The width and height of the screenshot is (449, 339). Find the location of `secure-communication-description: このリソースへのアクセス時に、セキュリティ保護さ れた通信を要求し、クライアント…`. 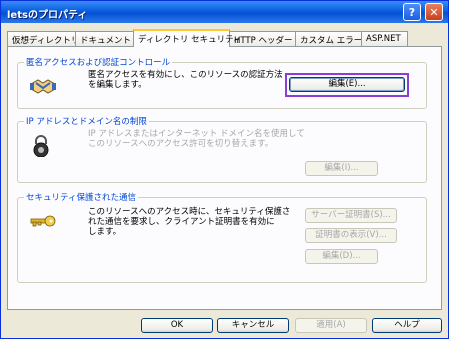

secure-communication-description: このリソースへのアクセス時に、セキュリティ保護さ れた通信を要求し、クライアント… is located at coordinates (189, 222).